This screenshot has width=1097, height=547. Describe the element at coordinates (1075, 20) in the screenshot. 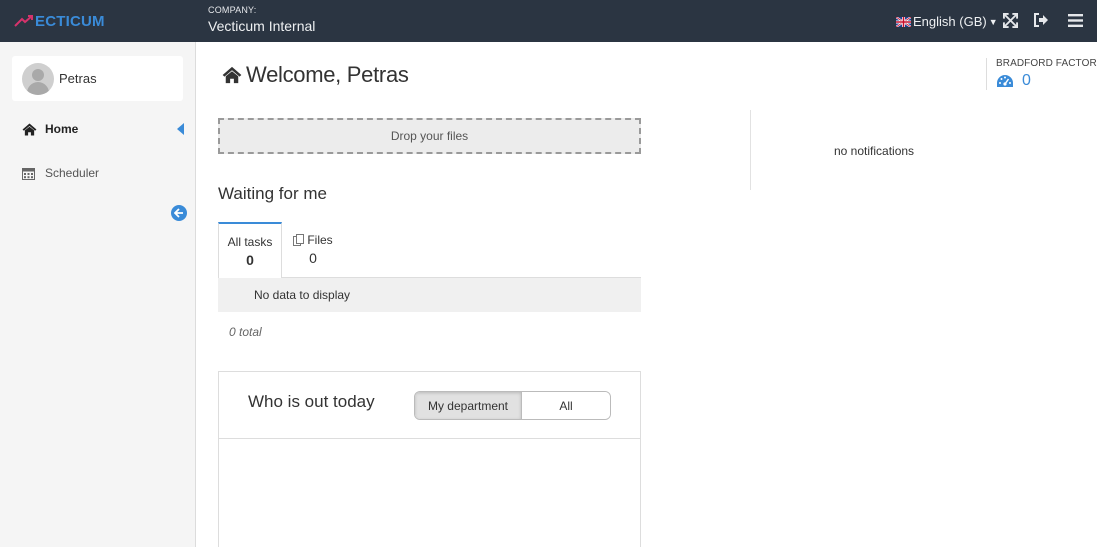

I see `menu-icon` at that location.